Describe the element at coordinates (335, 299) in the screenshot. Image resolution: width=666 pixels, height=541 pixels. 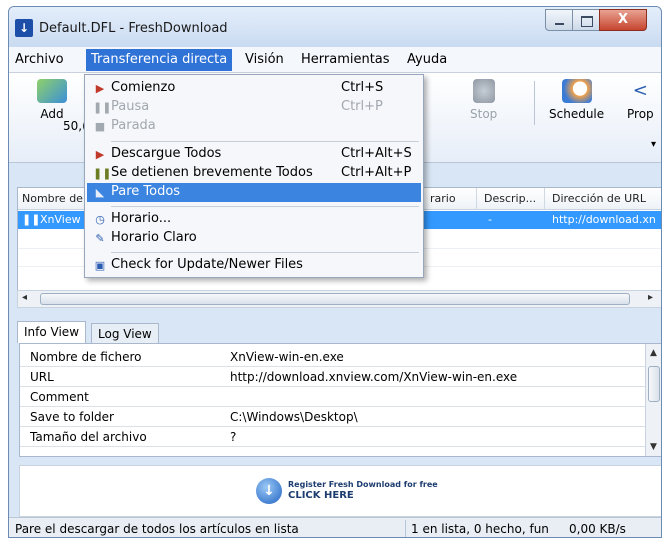
I see `horizontal-scroll-thumb` at that location.